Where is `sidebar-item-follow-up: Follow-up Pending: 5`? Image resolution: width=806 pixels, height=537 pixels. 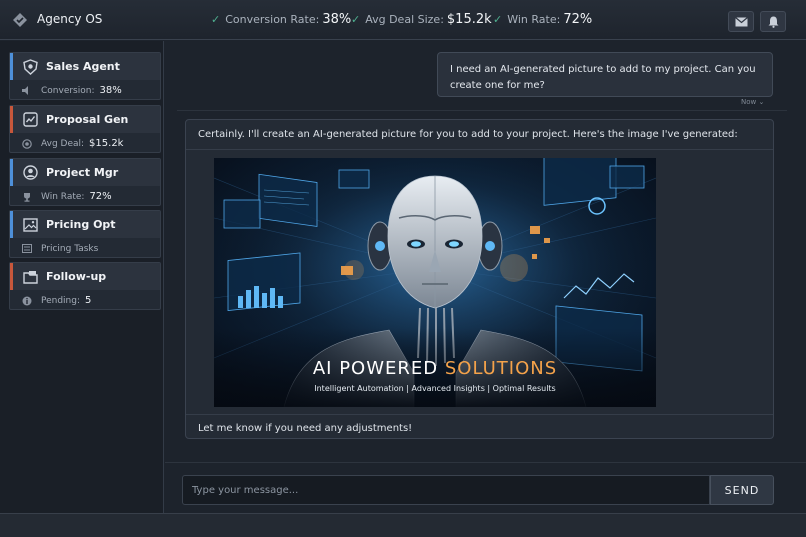 sidebar-item-follow-up: Follow-up Pending: 5 is located at coordinates (85, 286).